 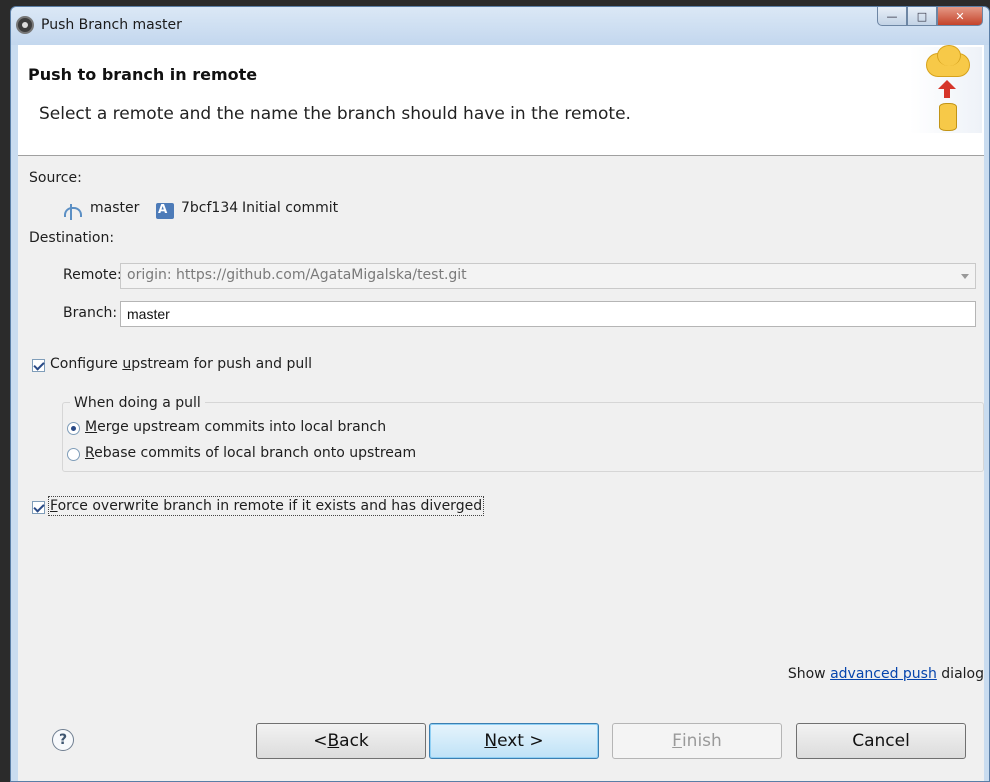 I want to click on cloud-upload-icon, so click(x=946, y=89).